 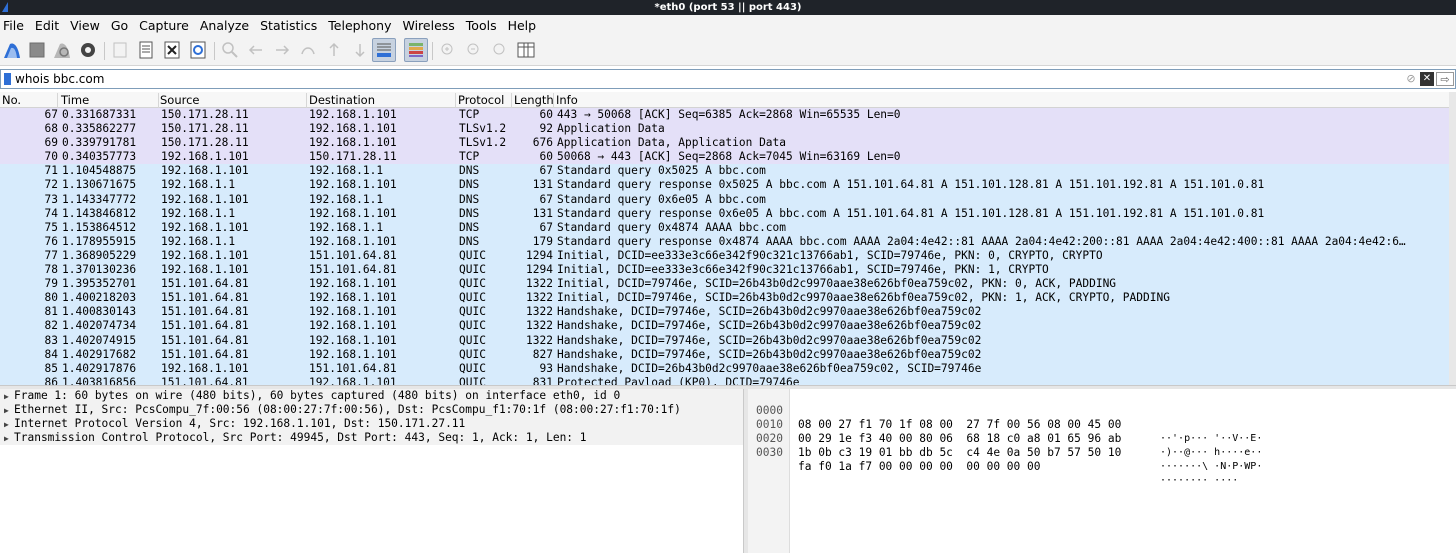 I want to click on packet-info-cell: Application Data, so click(x=611, y=129).